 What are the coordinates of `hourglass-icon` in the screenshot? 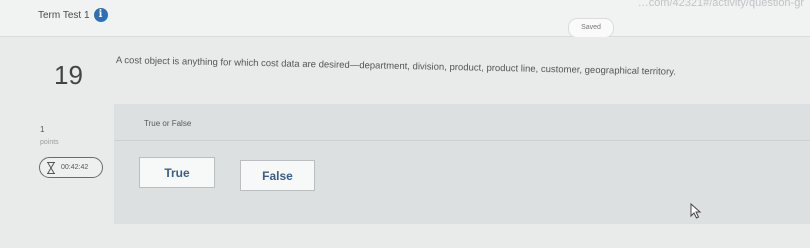 It's located at (51, 167).